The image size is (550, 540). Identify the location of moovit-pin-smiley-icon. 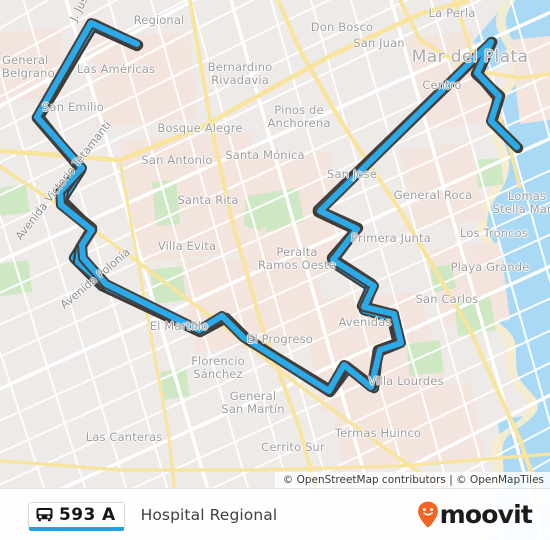
(428, 514).